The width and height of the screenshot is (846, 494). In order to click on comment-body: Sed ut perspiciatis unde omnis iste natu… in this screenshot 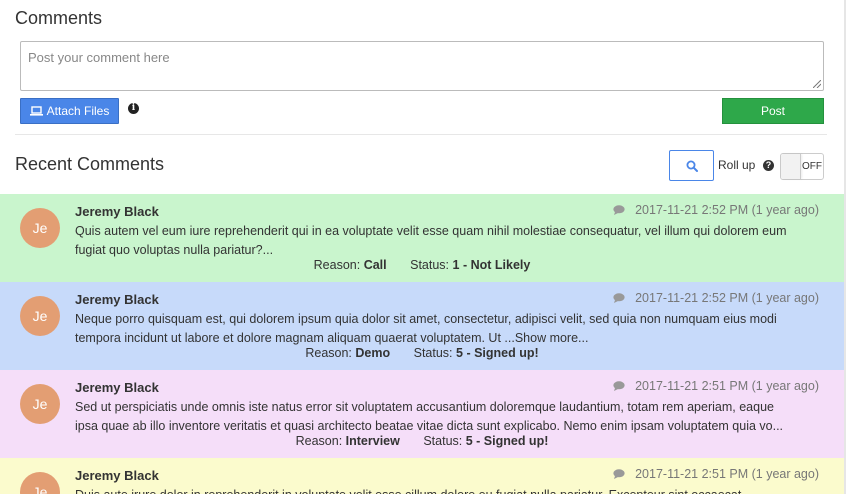, I will do `click(447, 416)`.